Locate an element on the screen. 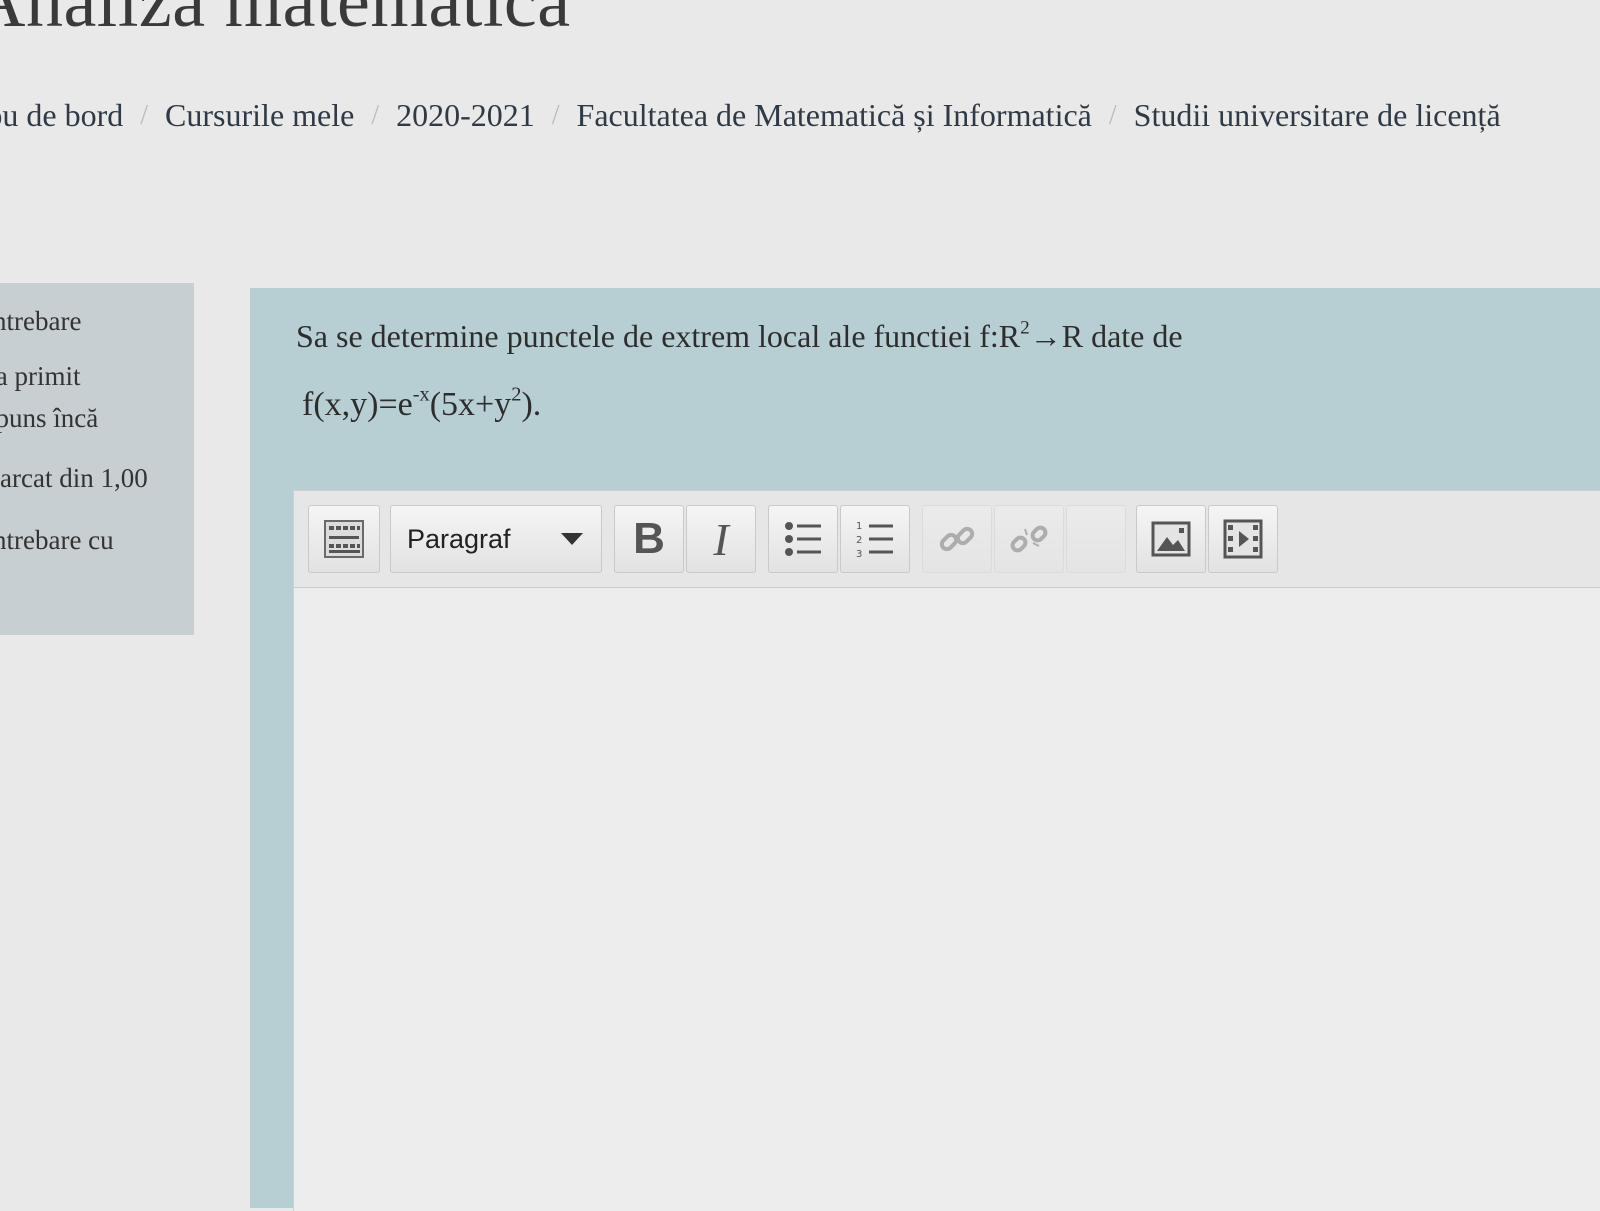 Image resolution: width=1600 pixels, height=1211 pixels. film-icon is located at coordinates (1243, 539).